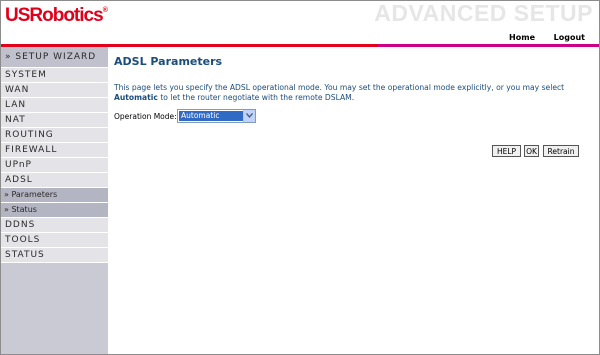 Image resolution: width=600 pixels, height=355 pixels. I want to click on home-link: Home, so click(522, 37).